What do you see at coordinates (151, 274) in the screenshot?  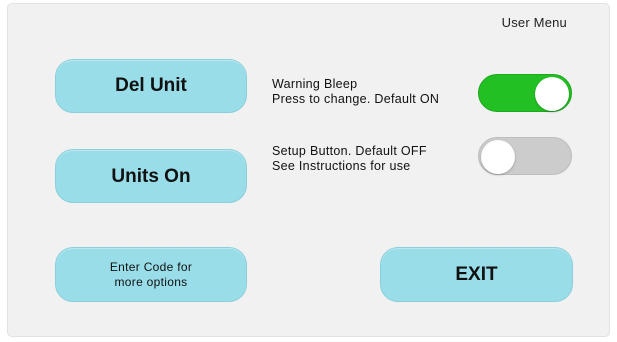 I see `enter-code-button: Enter Code for more options` at bounding box center [151, 274].